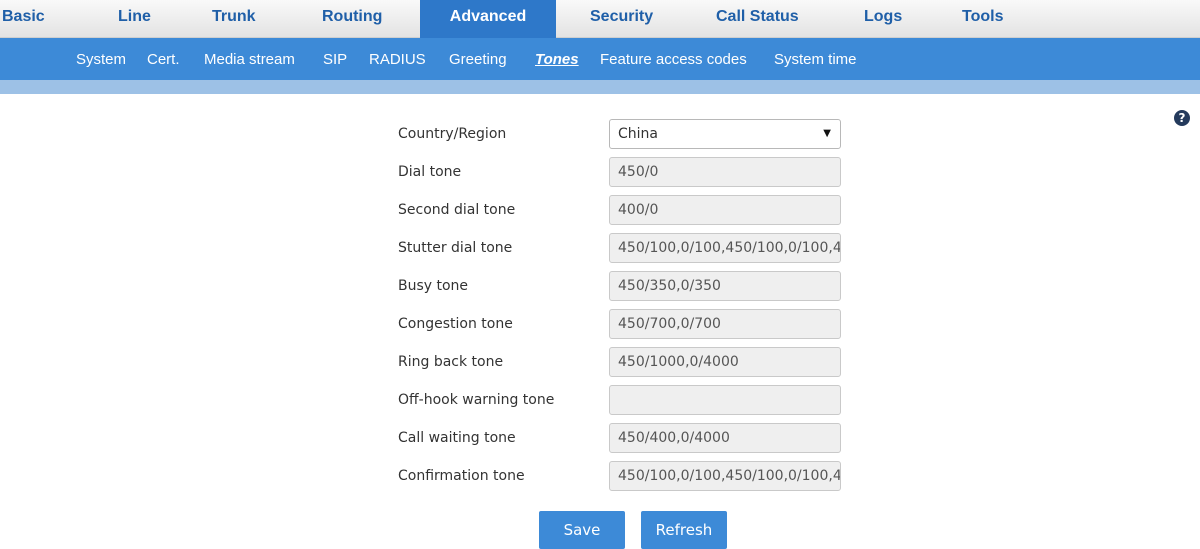 This screenshot has width=1200, height=549. What do you see at coordinates (600, 362) in the screenshot?
I see `ring-back-tone-row: Ring back tone 450/1000,0/4000` at bounding box center [600, 362].